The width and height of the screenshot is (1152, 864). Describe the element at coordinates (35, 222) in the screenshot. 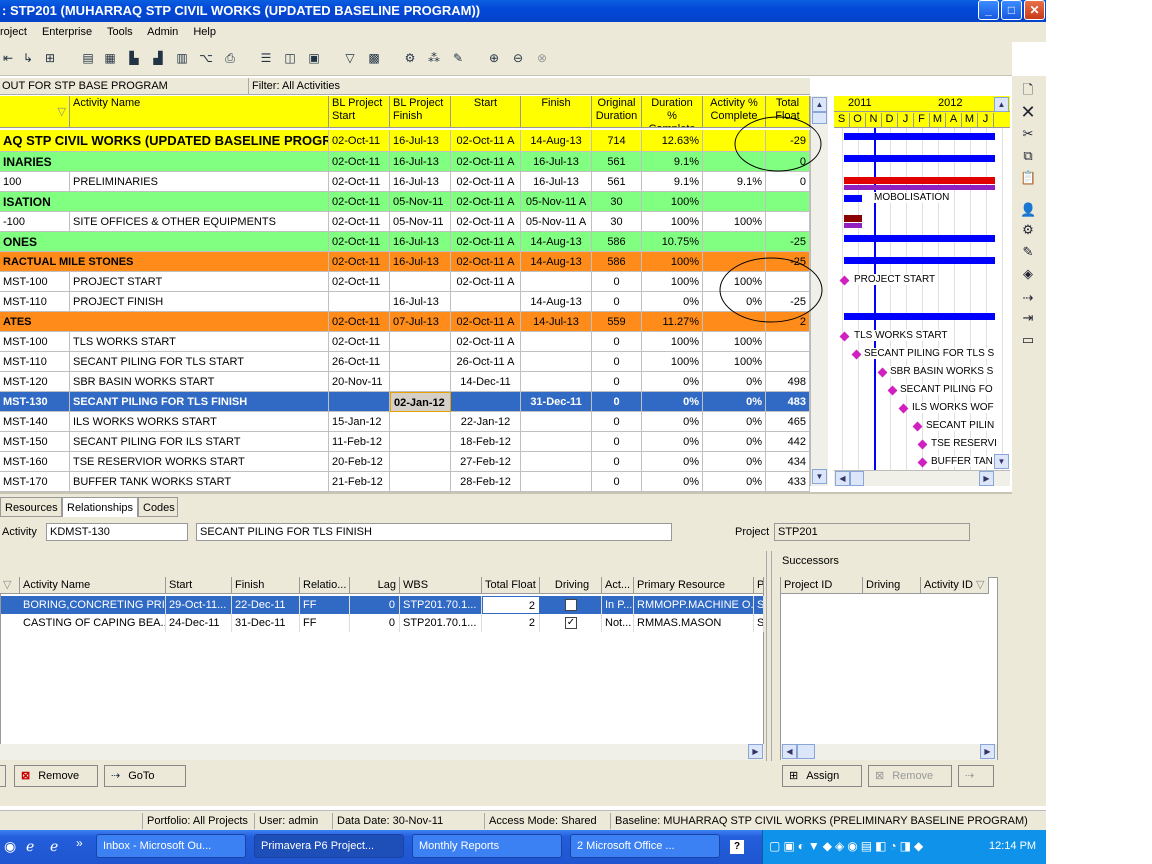

I see `cell-id: -100` at that location.